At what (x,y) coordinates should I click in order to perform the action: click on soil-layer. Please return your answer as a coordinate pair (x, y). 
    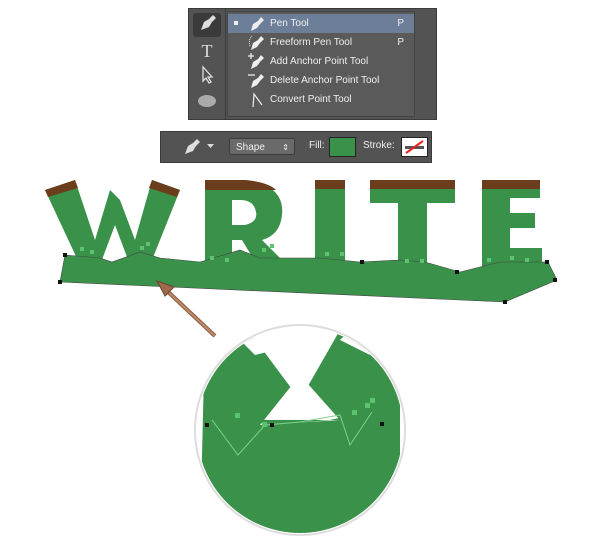
    Looking at the image, I should click on (292, 188).